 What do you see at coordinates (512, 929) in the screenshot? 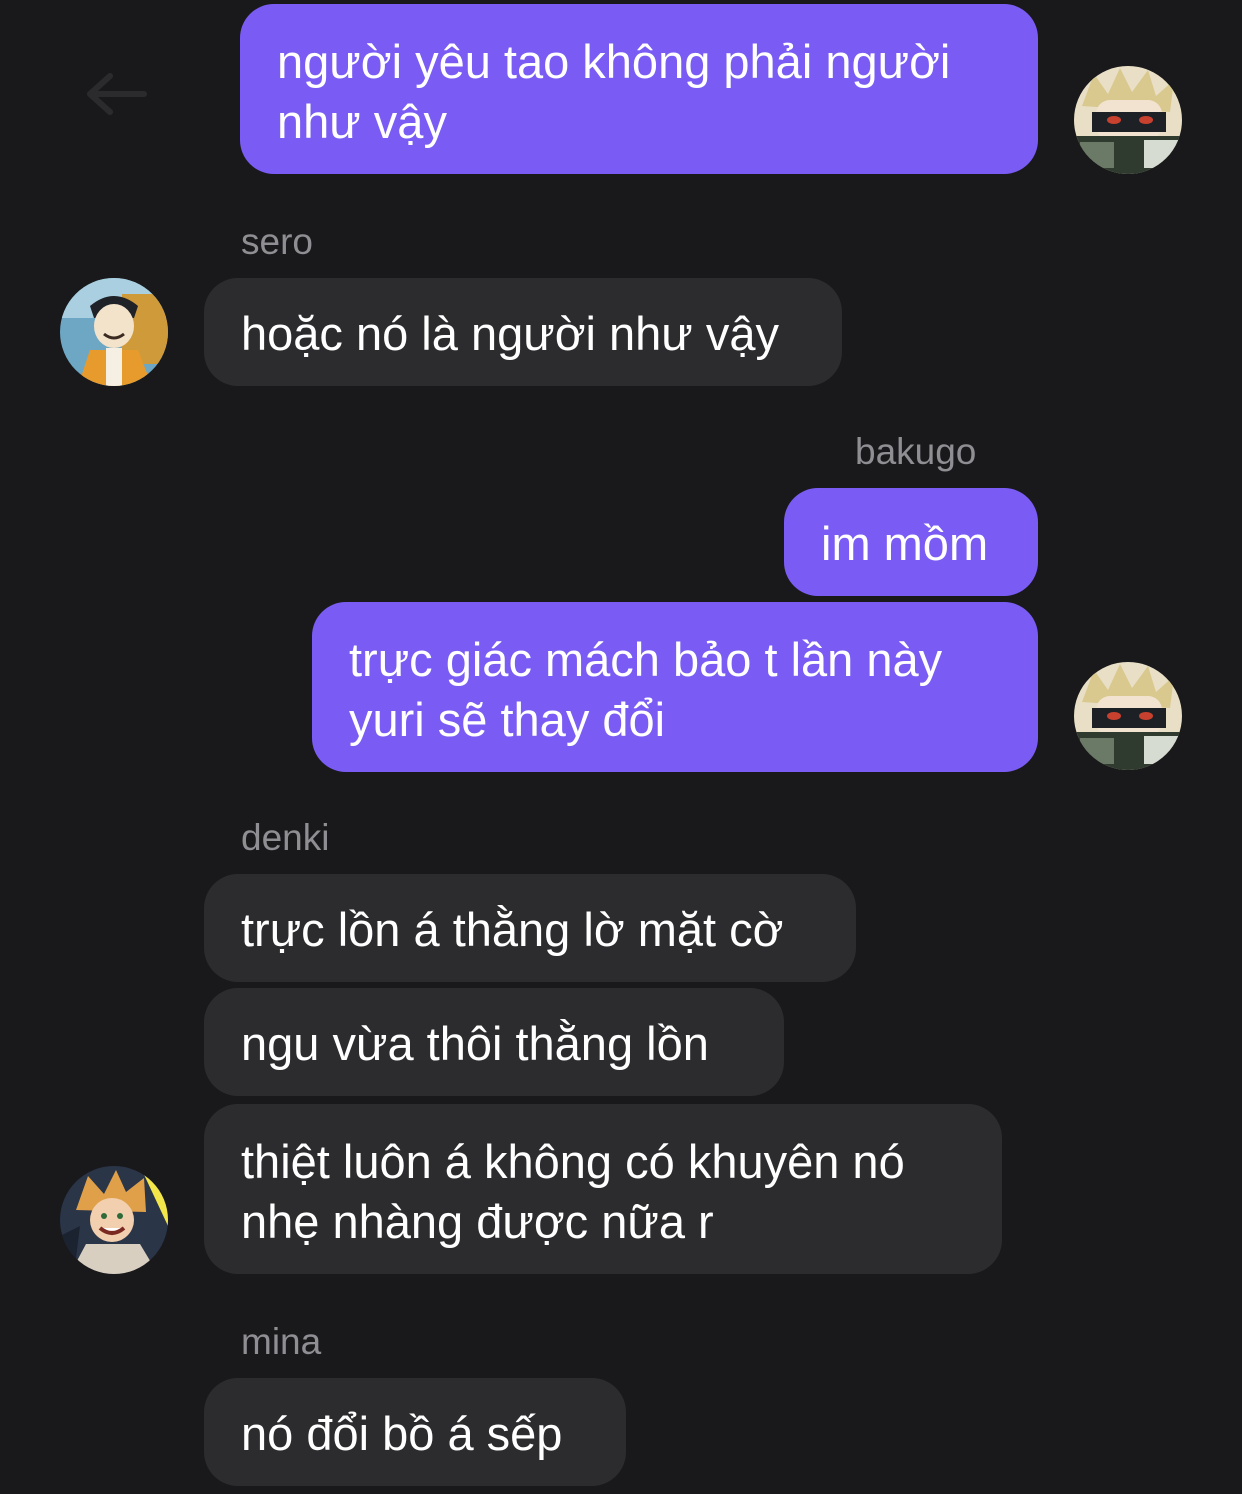
I see `message-text: trực lồn á thằng lờ mặt cờ` at bounding box center [512, 929].